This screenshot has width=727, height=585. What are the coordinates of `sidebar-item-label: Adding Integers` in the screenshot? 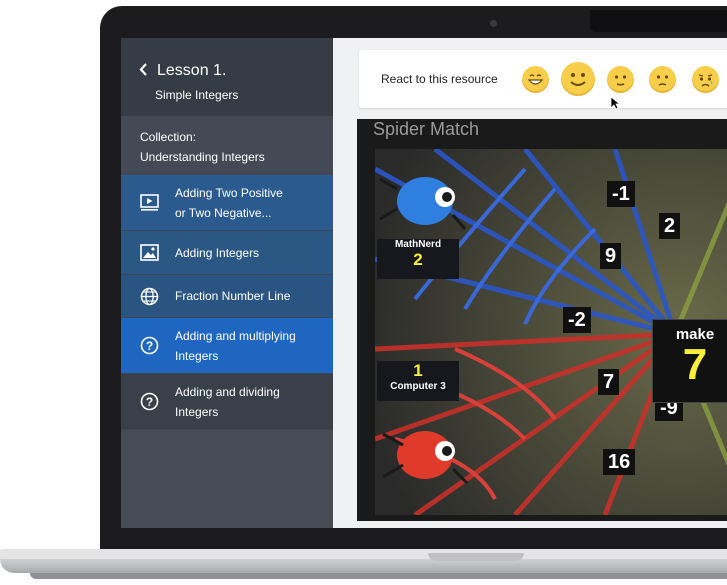 It's located at (217, 252).